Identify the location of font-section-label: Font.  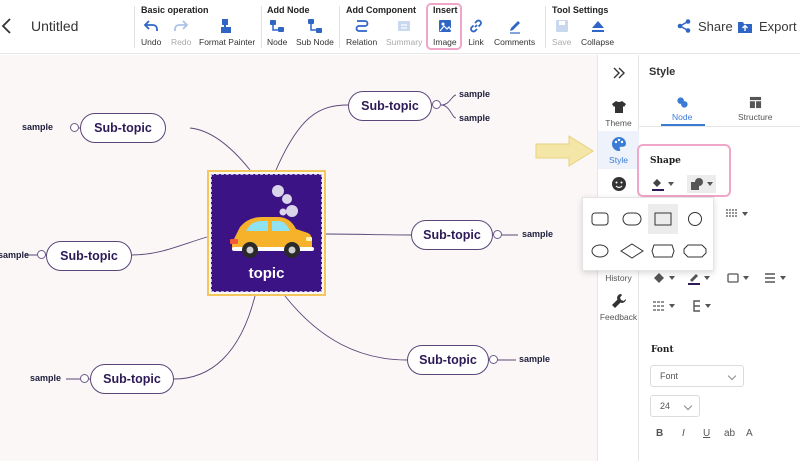
(662, 350).